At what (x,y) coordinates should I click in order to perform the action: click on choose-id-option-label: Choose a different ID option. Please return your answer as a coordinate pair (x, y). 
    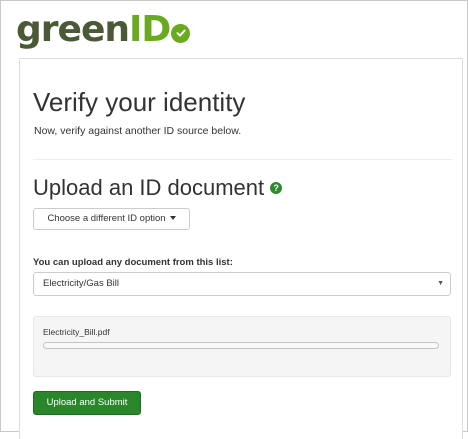
    Looking at the image, I should click on (106, 218).